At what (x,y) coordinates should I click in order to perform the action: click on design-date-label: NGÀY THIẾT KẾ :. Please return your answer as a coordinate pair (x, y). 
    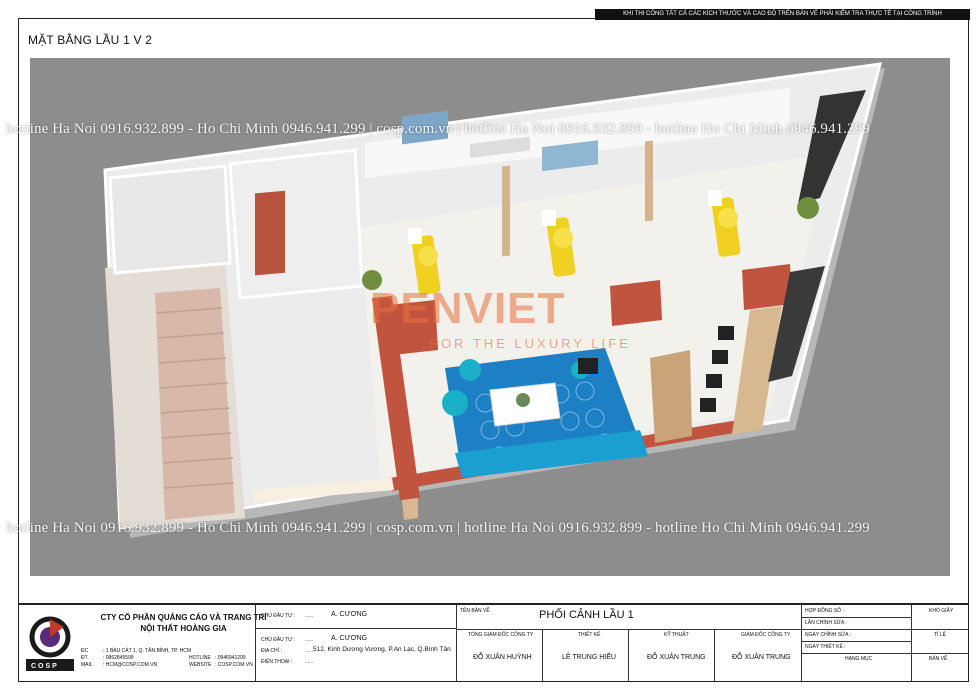
    Looking at the image, I should click on (825, 647).